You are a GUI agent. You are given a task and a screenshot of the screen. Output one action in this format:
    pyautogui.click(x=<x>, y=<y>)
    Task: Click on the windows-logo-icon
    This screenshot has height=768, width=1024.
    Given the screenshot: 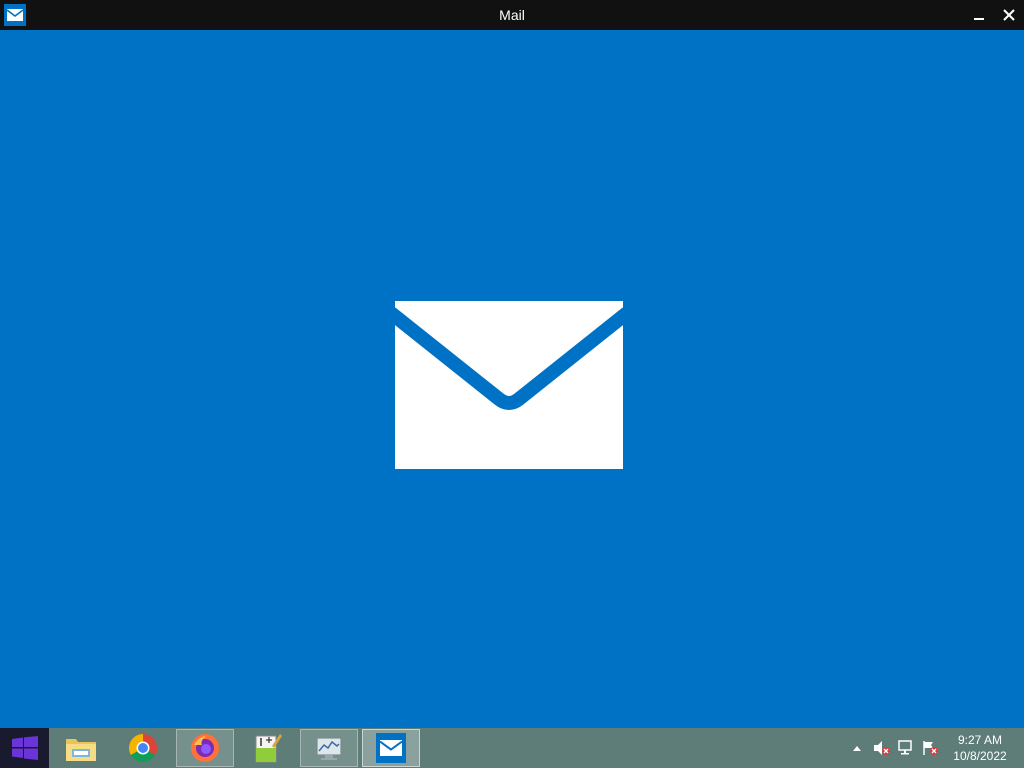 What is the action you would take?
    pyautogui.click(x=24, y=748)
    